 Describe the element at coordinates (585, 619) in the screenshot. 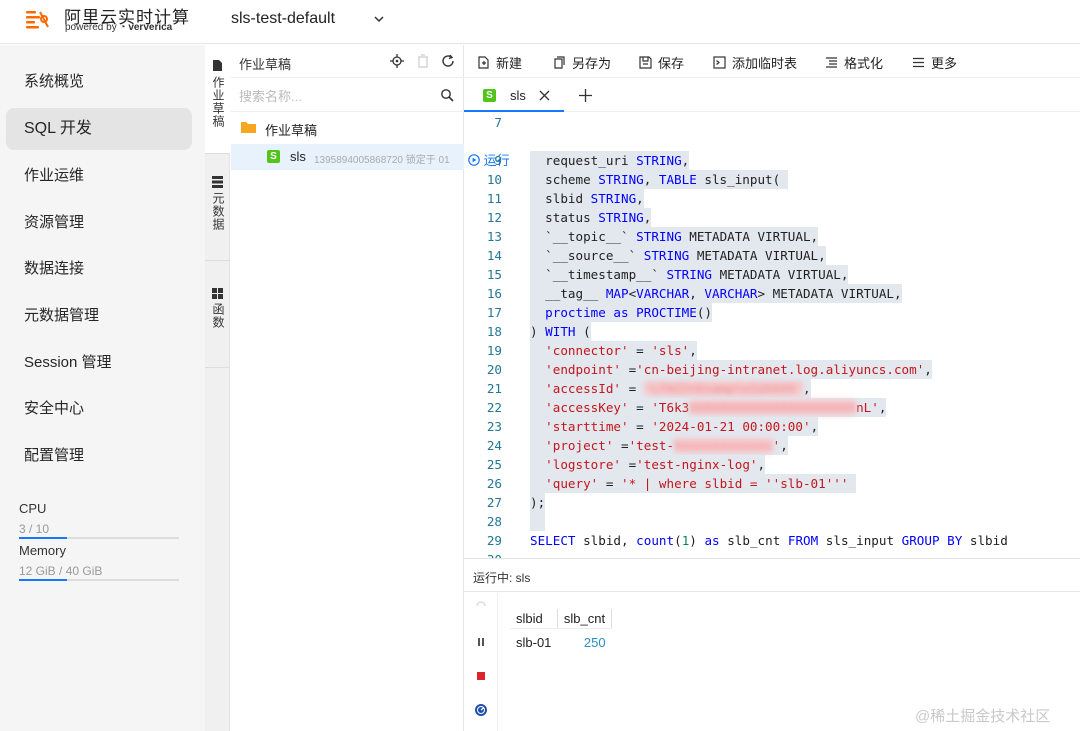

I see `column-header-slb-cnt: slb_cnt` at that location.